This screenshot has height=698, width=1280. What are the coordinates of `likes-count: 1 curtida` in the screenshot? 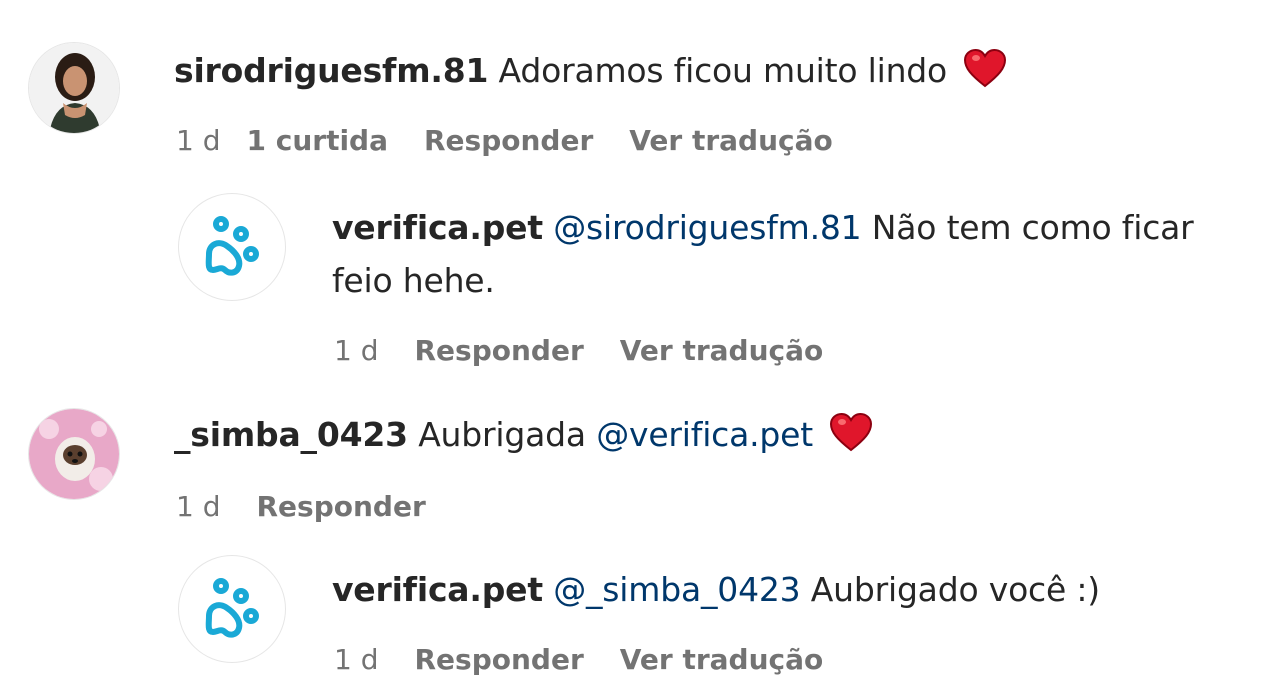 It's located at (318, 141).